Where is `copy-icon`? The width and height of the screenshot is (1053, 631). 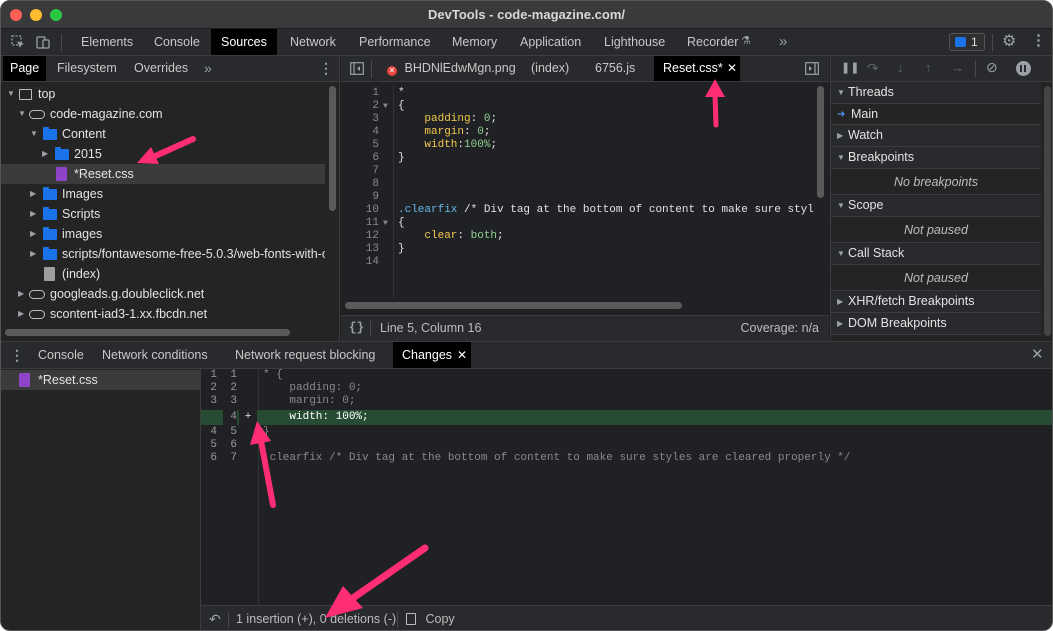 copy-icon is located at coordinates (411, 619).